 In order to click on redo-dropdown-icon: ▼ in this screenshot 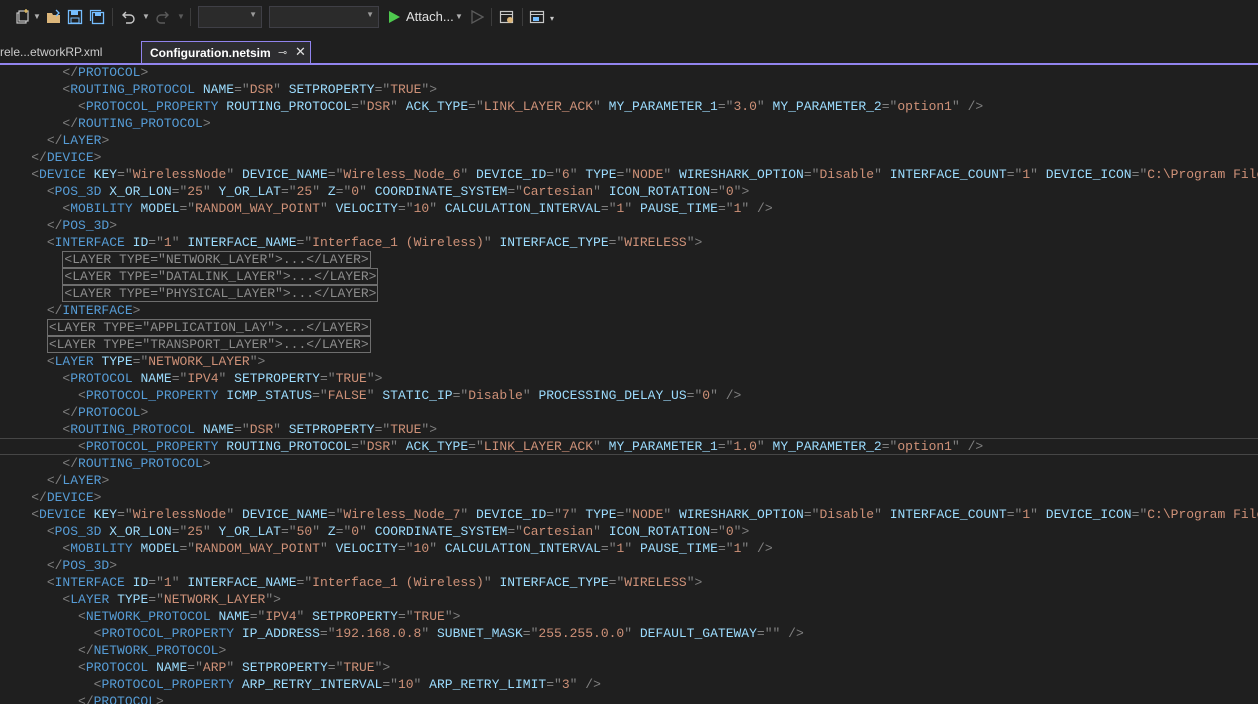, I will do `click(181, 16)`.